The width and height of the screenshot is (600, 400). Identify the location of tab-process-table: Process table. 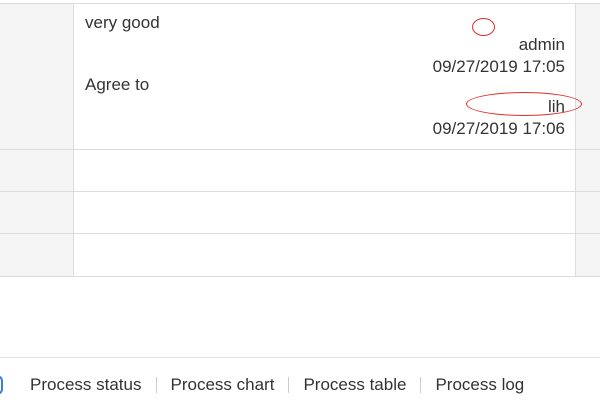
(354, 385).